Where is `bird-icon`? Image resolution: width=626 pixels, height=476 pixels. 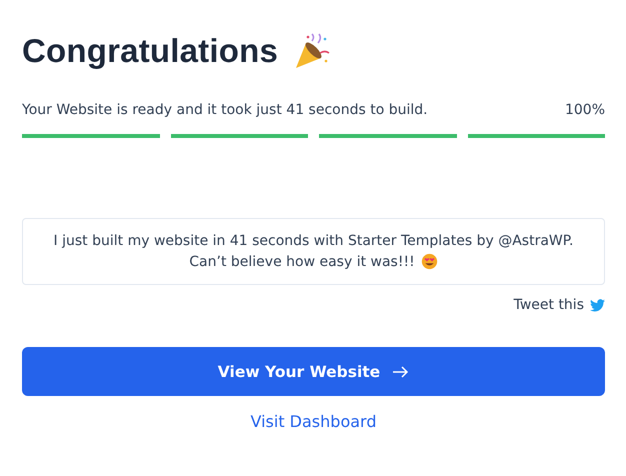
bird-icon is located at coordinates (597, 305).